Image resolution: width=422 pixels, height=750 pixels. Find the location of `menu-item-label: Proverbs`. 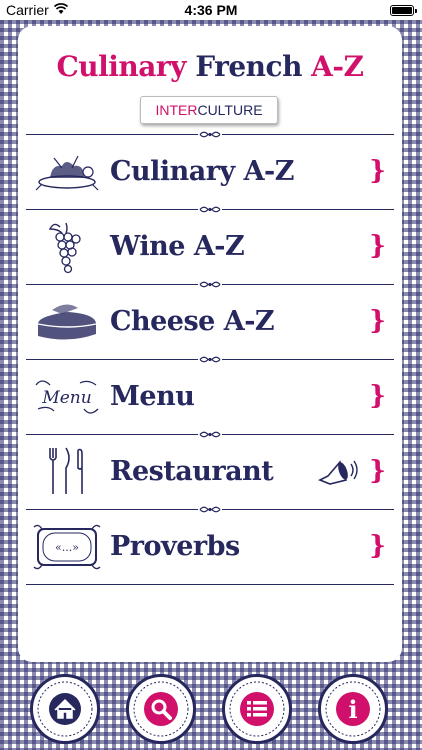

menu-item-label: Proverbs is located at coordinates (175, 546).